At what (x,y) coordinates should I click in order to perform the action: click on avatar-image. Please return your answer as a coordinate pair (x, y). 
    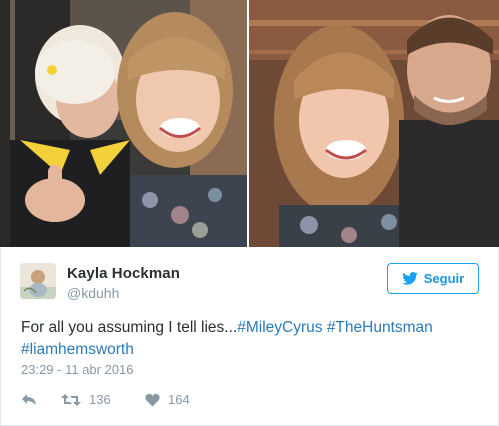
    Looking at the image, I should click on (38, 281).